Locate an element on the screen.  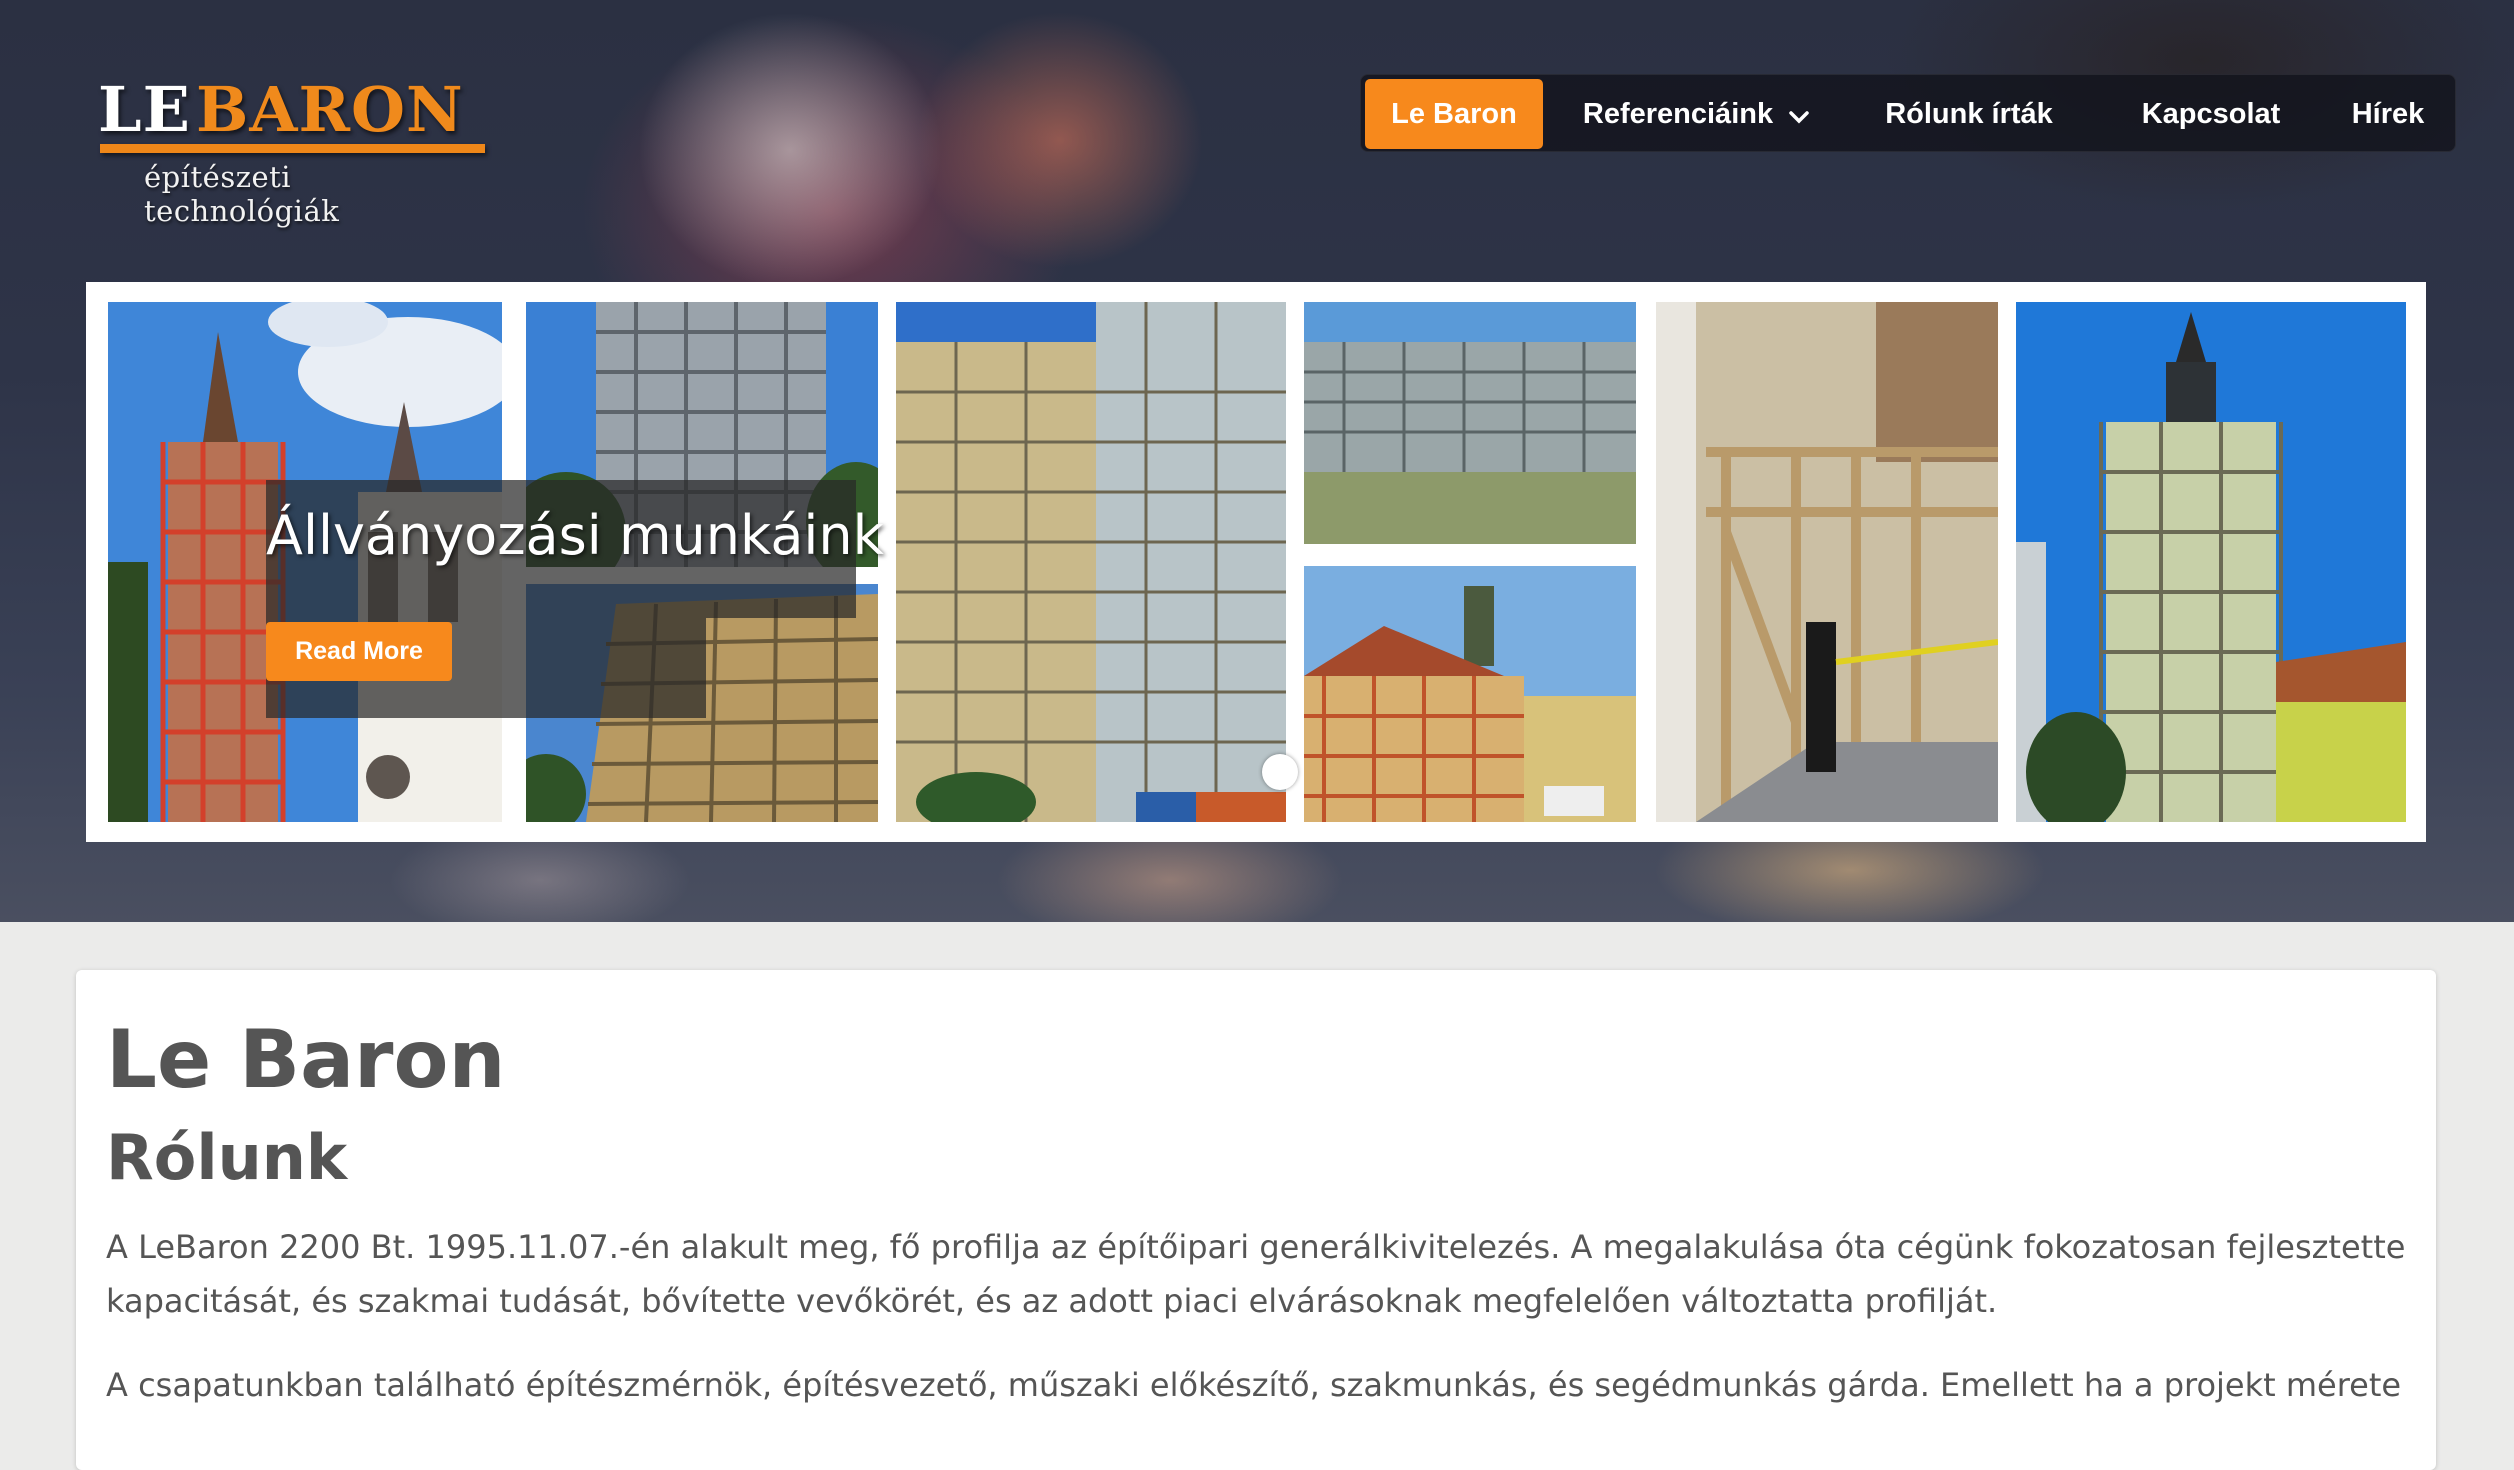
logo-underline is located at coordinates (292, 148).